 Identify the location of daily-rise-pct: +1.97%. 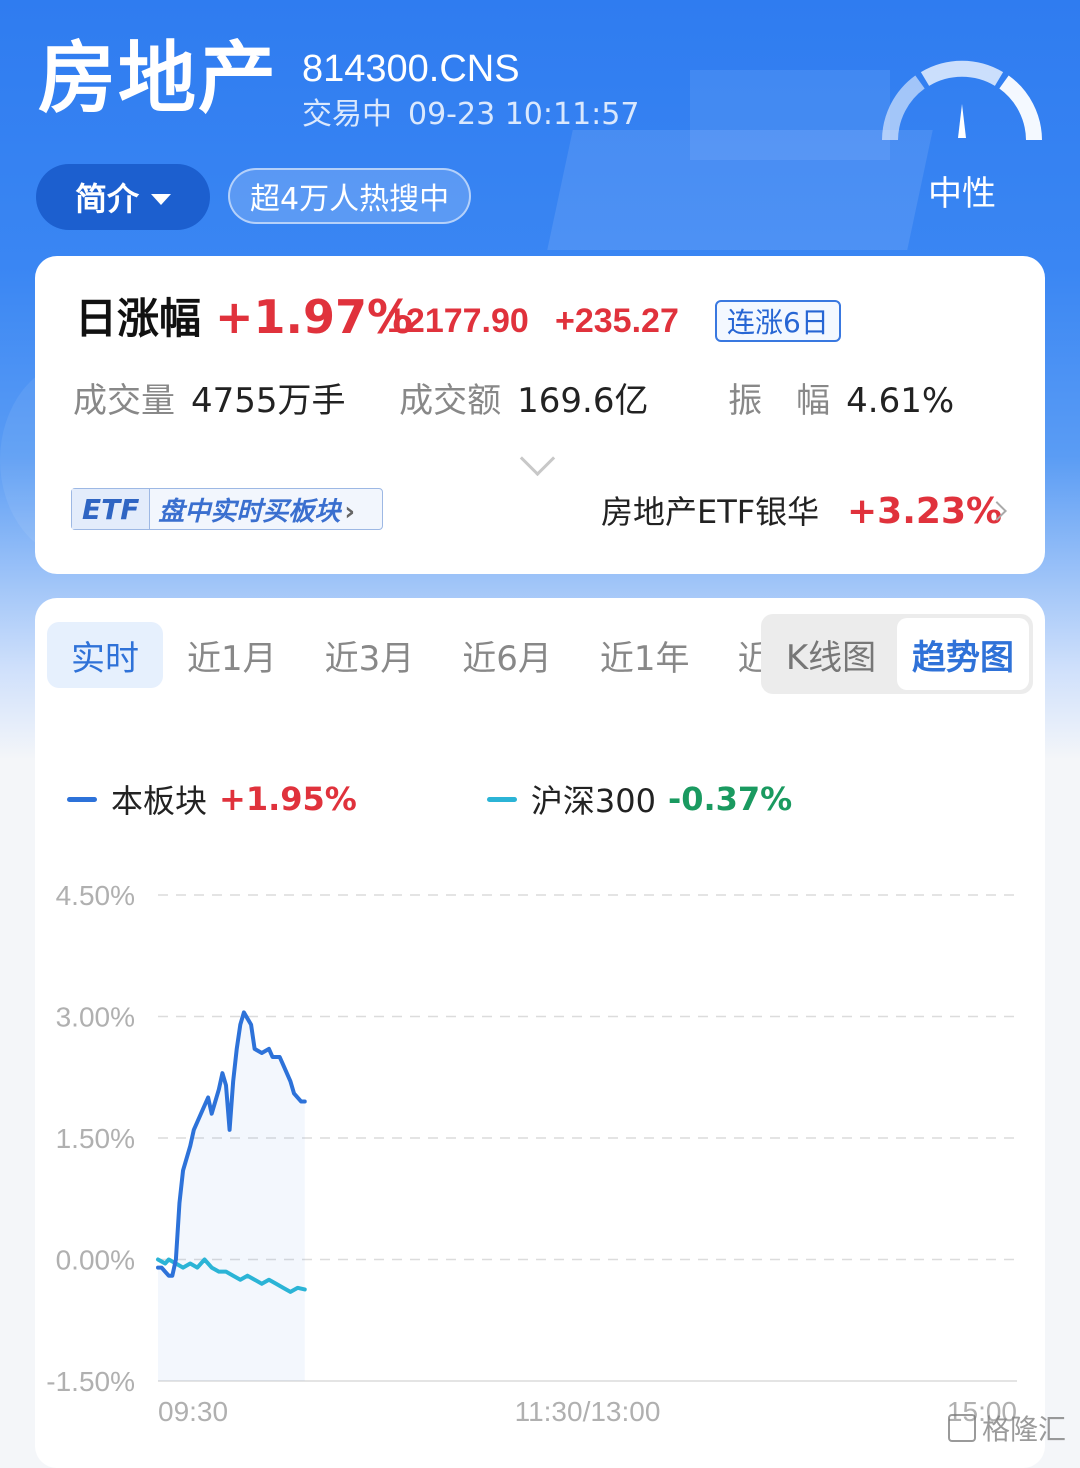
(314, 317).